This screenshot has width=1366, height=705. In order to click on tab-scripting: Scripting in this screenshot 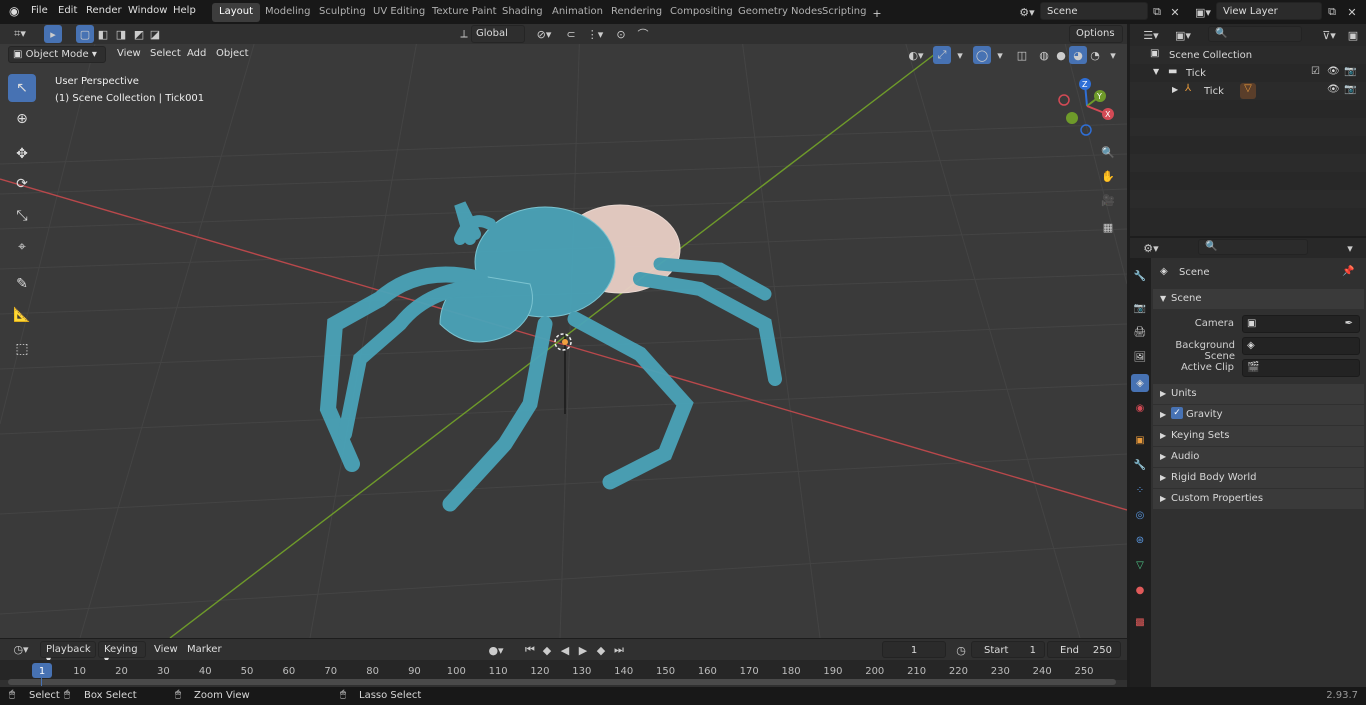, I will do `click(844, 12)`.